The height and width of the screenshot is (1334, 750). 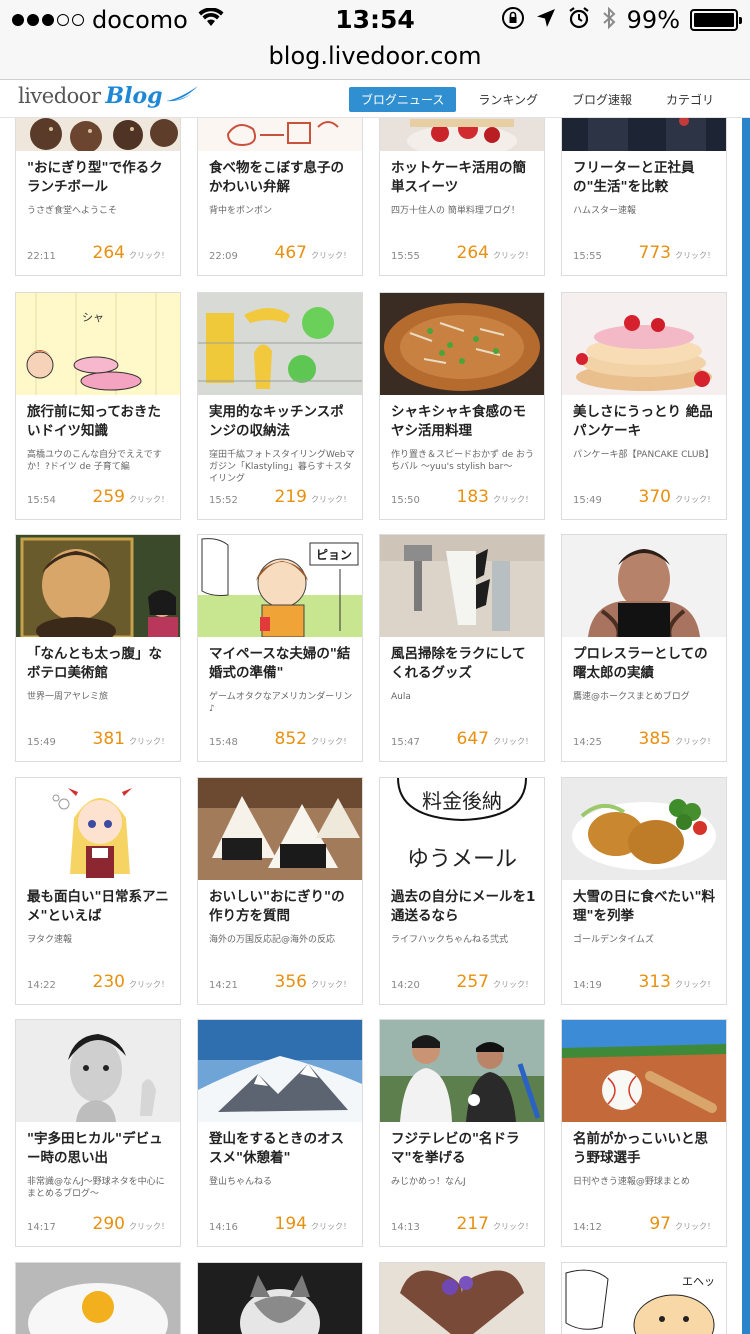 What do you see at coordinates (464, 664) in the screenshot?
I see `article-title: 風呂掃除をラクにしてくれるグッズ` at bounding box center [464, 664].